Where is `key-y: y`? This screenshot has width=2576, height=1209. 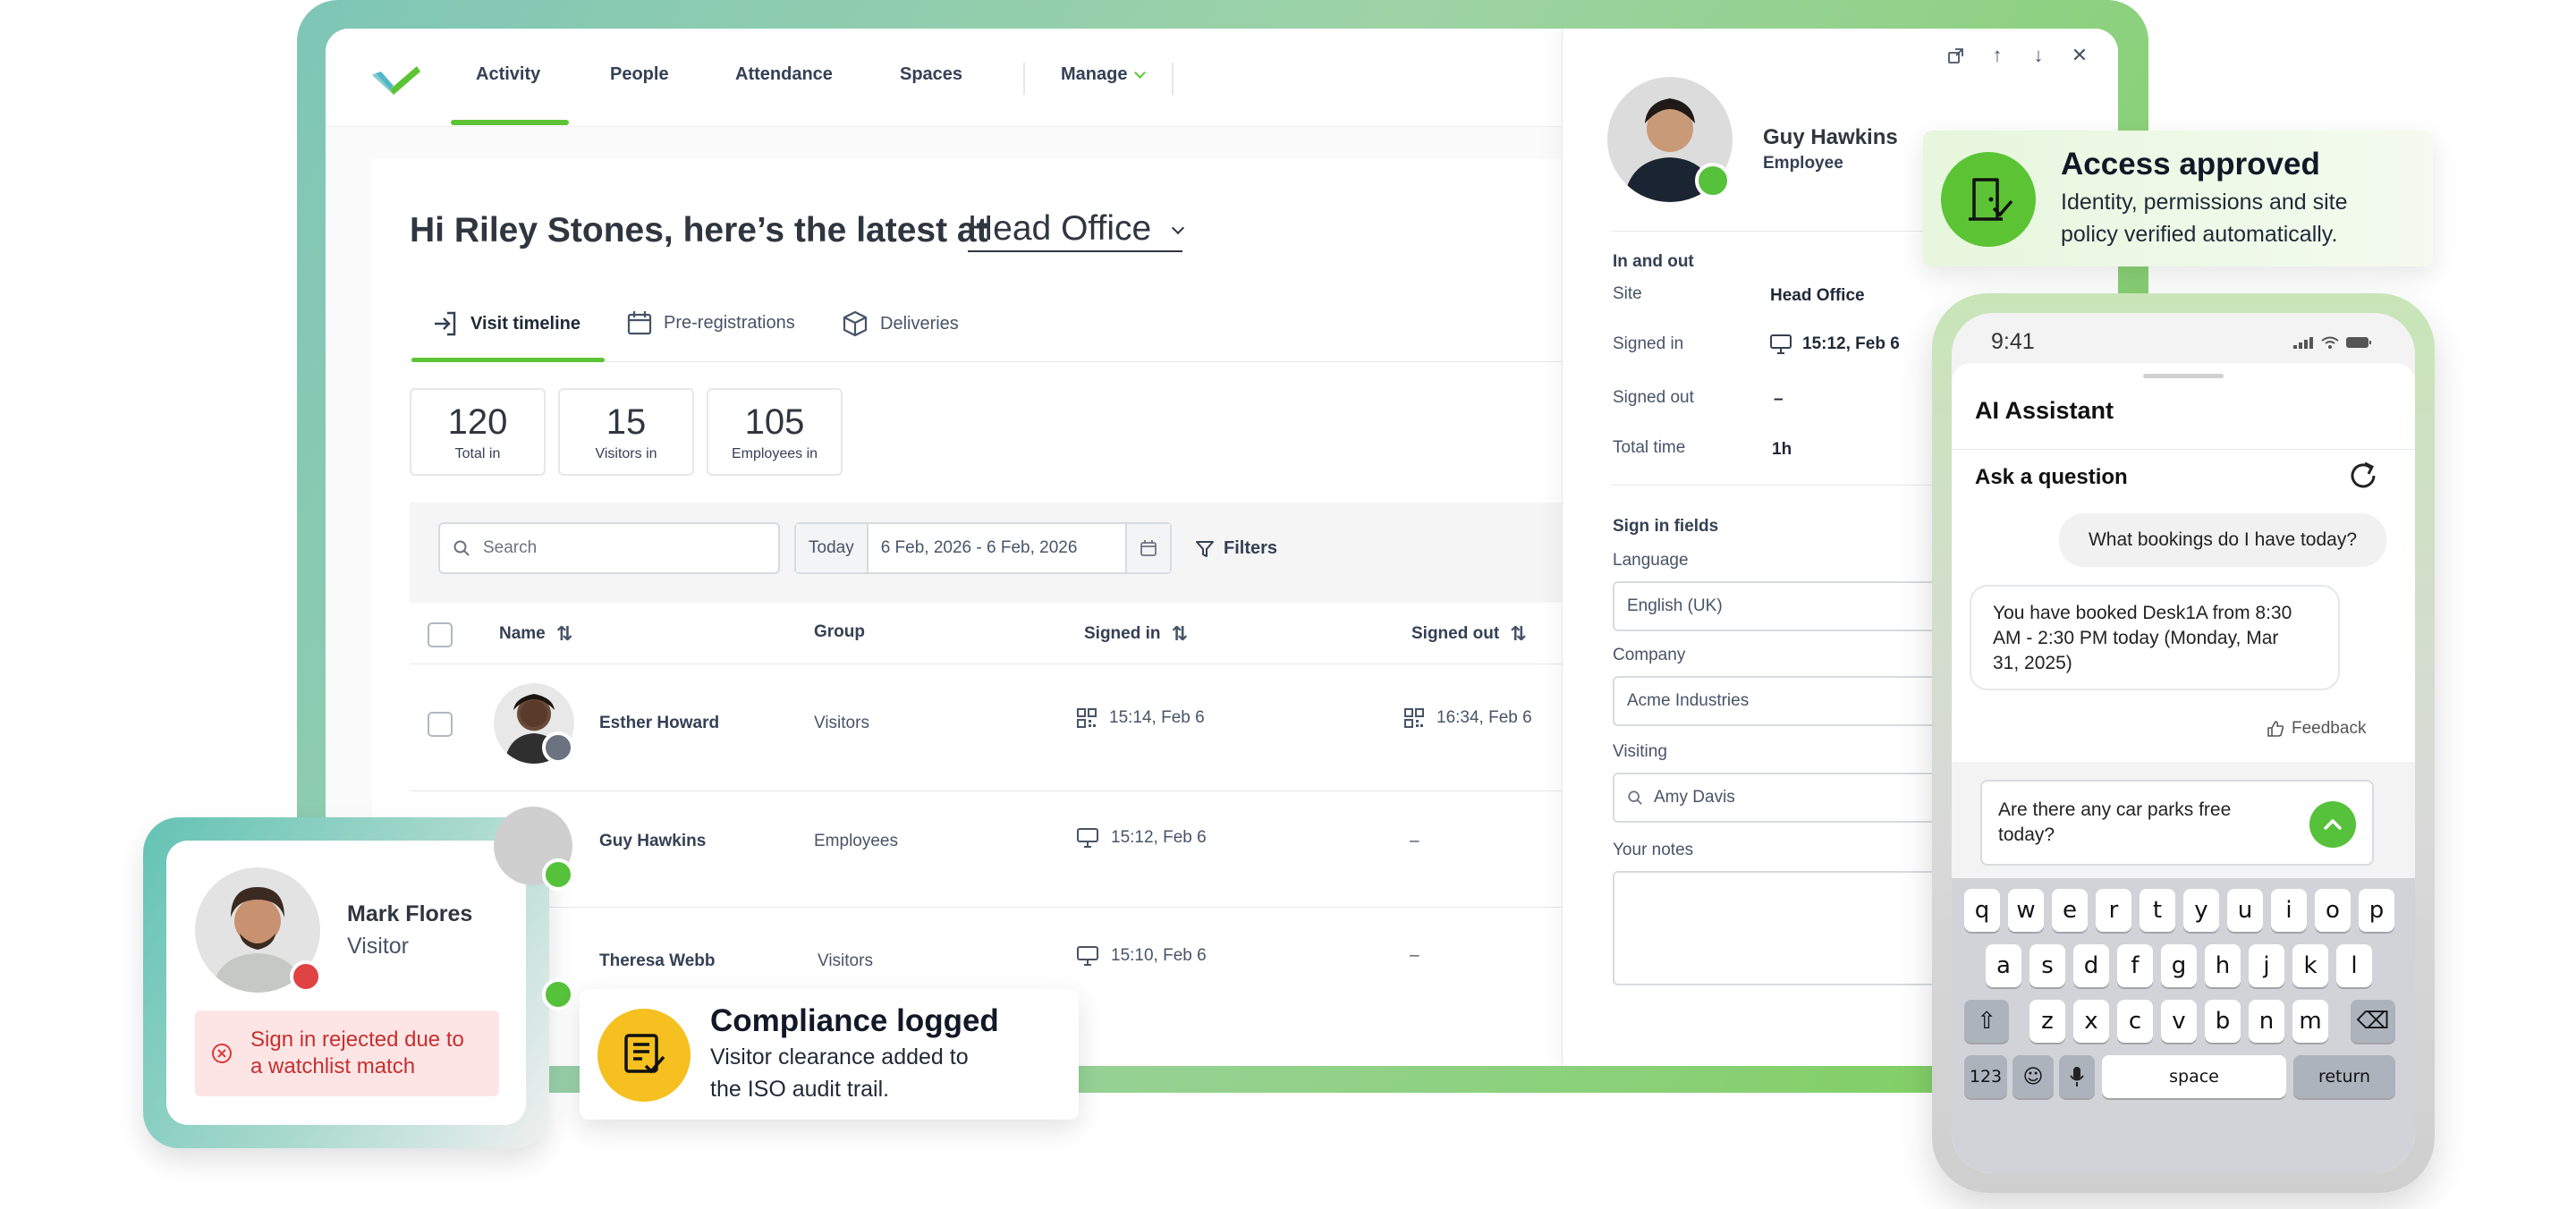 key-y: y is located at coordinates (2201, 910).